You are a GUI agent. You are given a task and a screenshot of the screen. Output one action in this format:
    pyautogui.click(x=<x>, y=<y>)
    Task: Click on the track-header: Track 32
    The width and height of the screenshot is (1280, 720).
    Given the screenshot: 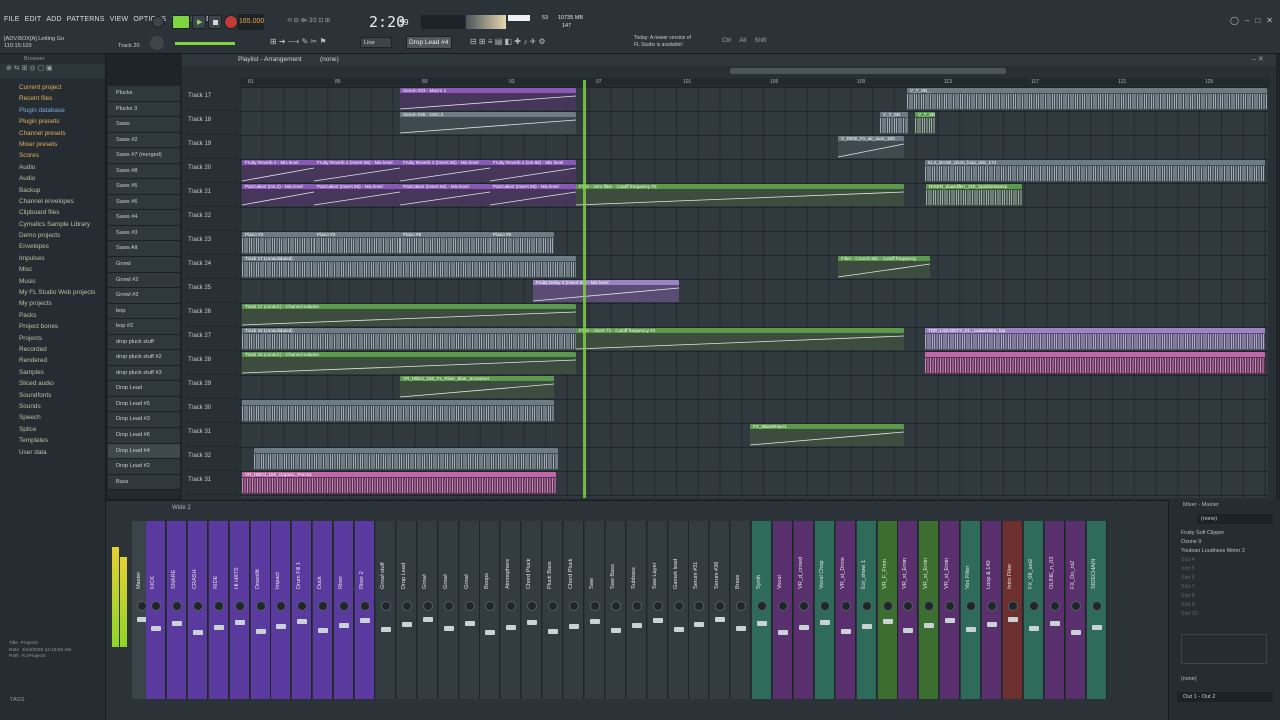 What is the action you would take?
    pyautogui.click(x=212, y=459)
    